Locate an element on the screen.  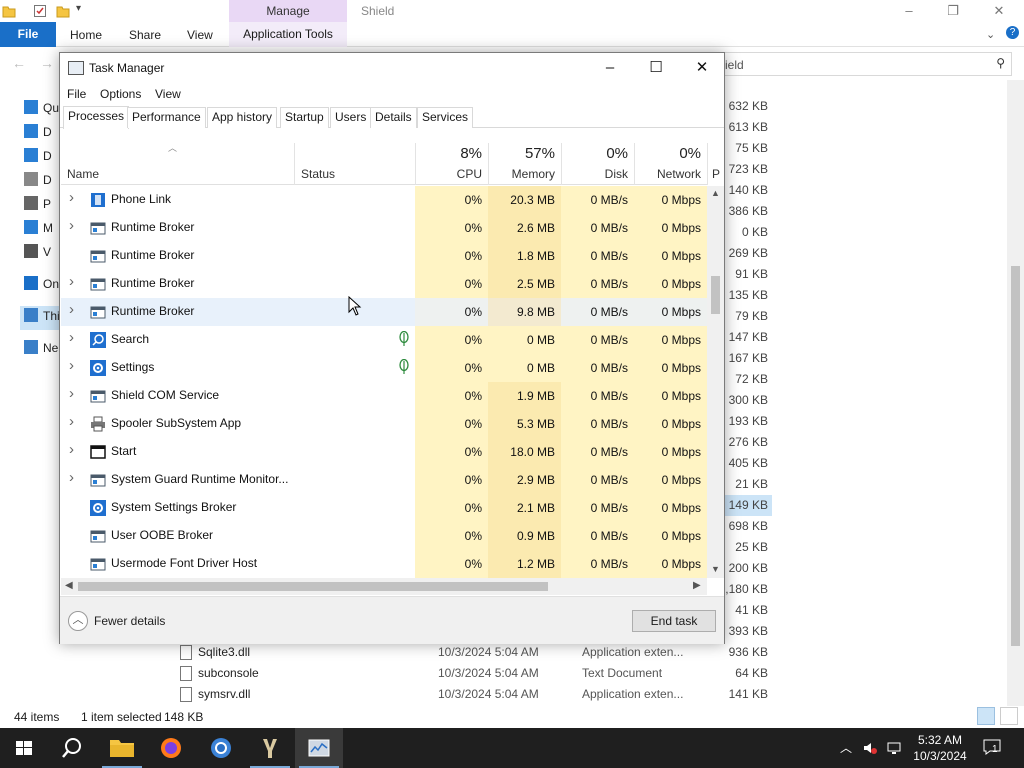
process-row: 0% 18.0 MB 0 MB/s 0 Mbps › Start is located at coordinates (384, 452).